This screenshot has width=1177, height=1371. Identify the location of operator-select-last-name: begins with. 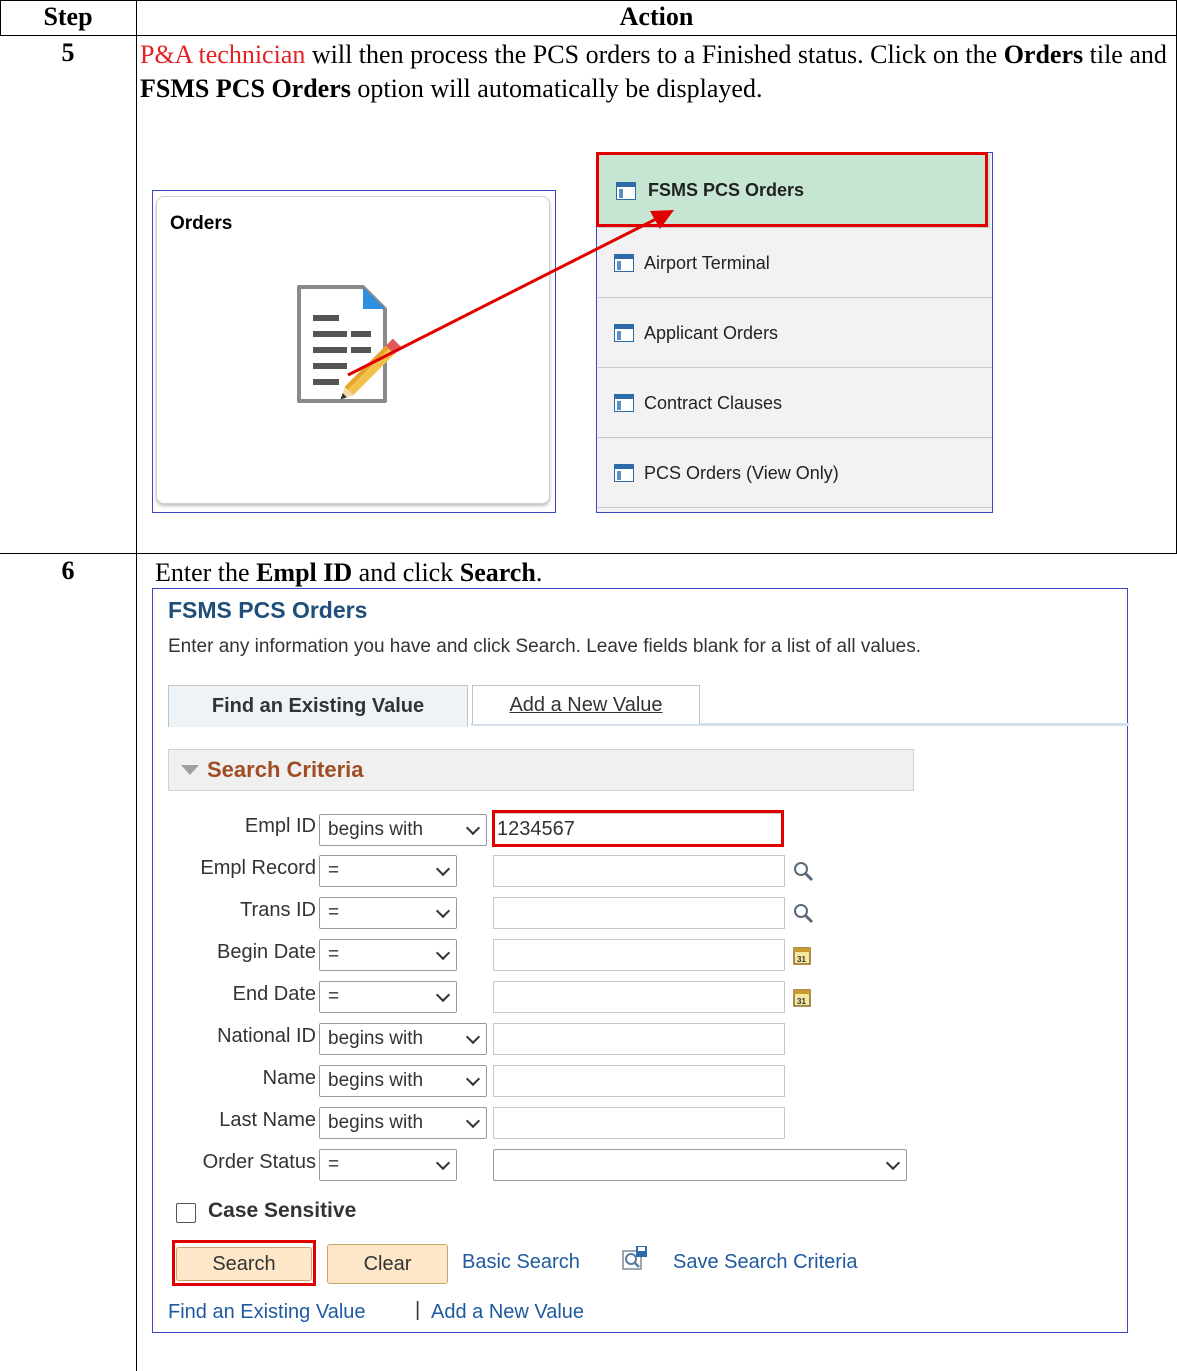
(403, 1123).